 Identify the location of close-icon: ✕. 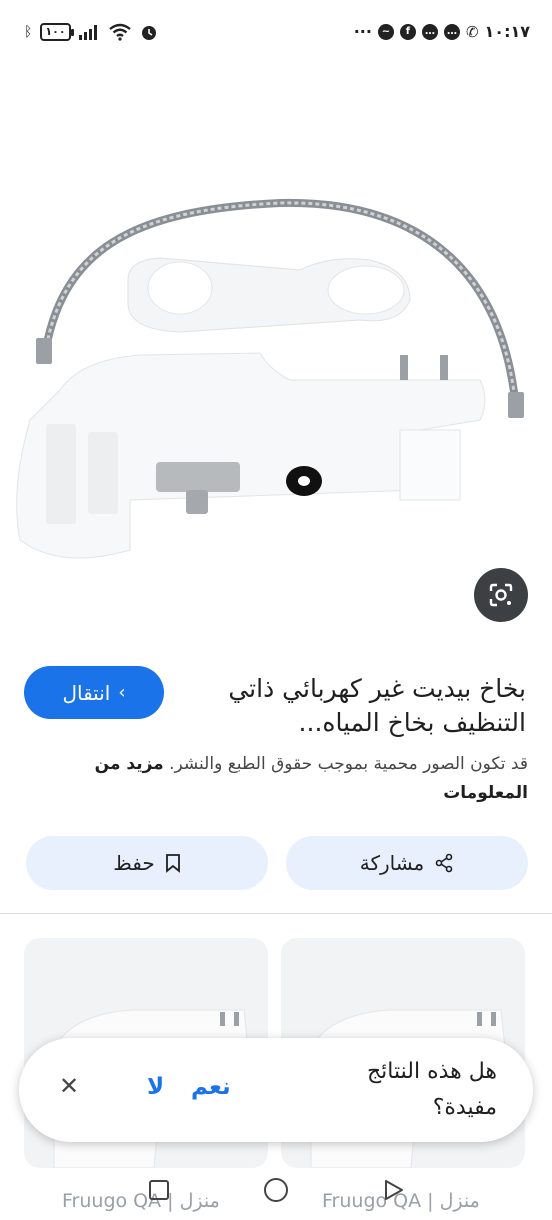
(69, 1086).